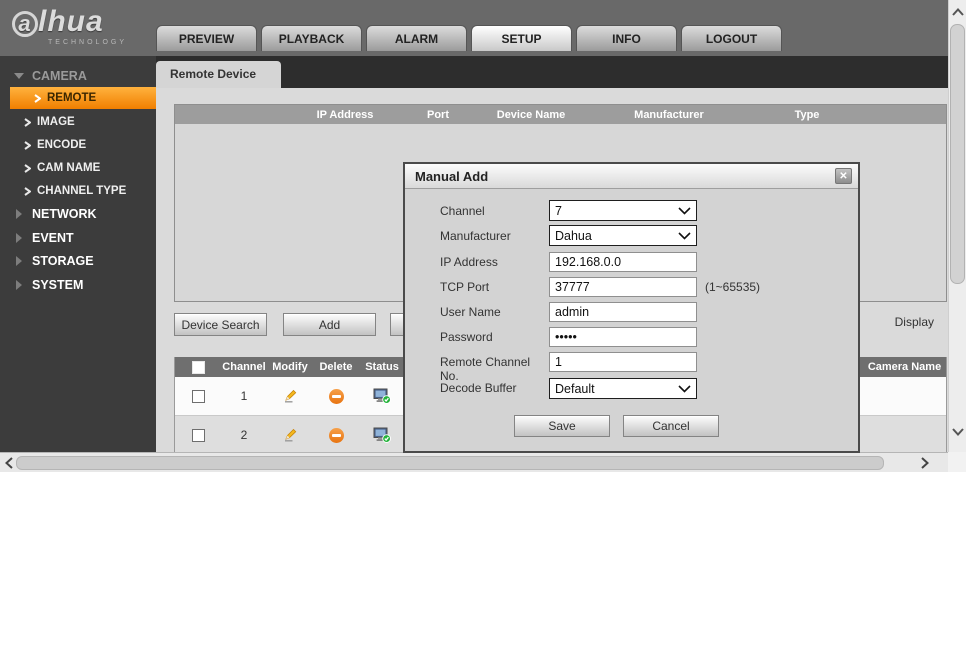  What do you see at coordinates (623, 235) in the screenshot?
I see `manufacturer-select: Dahua` at bounding box center [623, 235].